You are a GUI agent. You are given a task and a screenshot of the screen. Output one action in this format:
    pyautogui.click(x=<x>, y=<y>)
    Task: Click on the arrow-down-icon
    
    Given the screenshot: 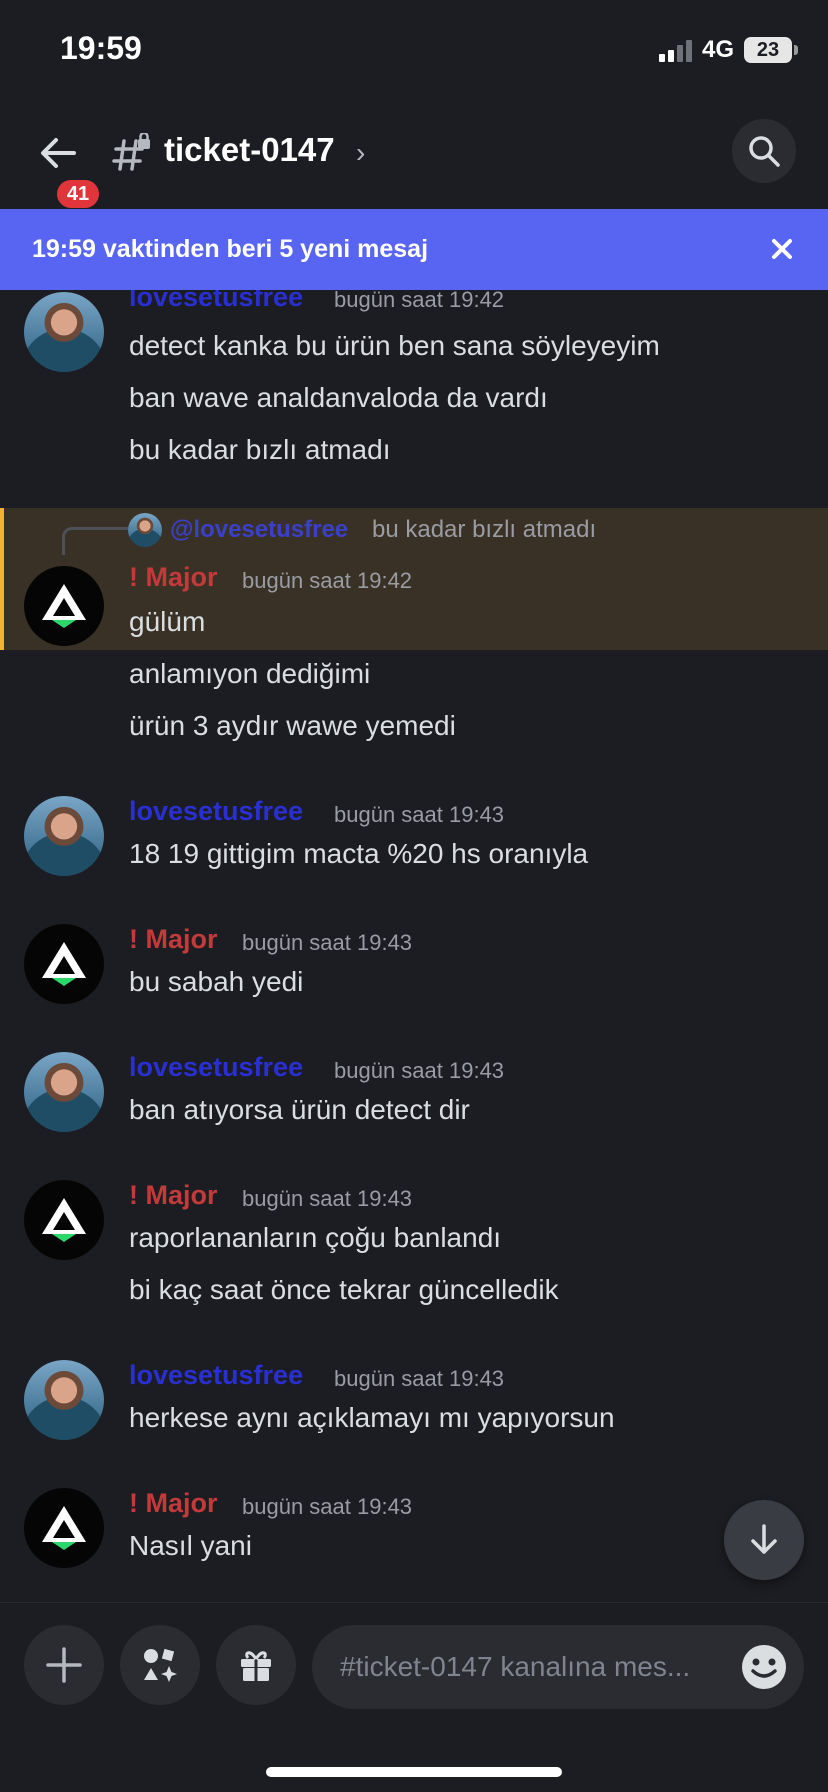 What is the action you would take?
    pyautogui.click(x=764, y=1539)
    